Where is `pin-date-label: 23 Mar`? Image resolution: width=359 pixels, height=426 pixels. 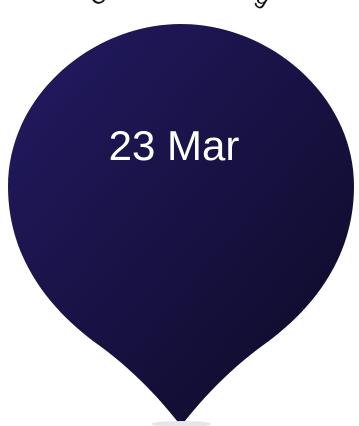
pin-date-label: 23 Mar is located at coordinates (174, 145).